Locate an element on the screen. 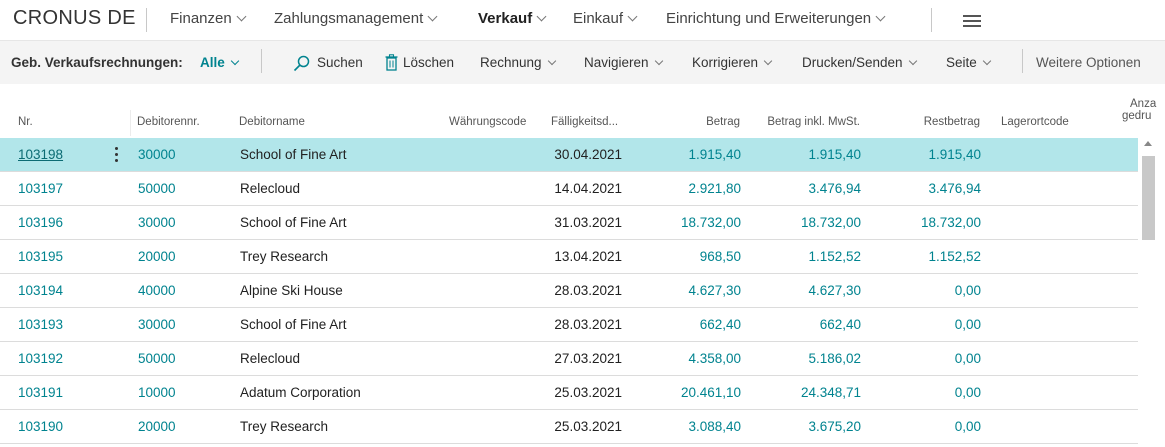  column-header-remaining: Restbetrag is located at coordinates (930, 122).